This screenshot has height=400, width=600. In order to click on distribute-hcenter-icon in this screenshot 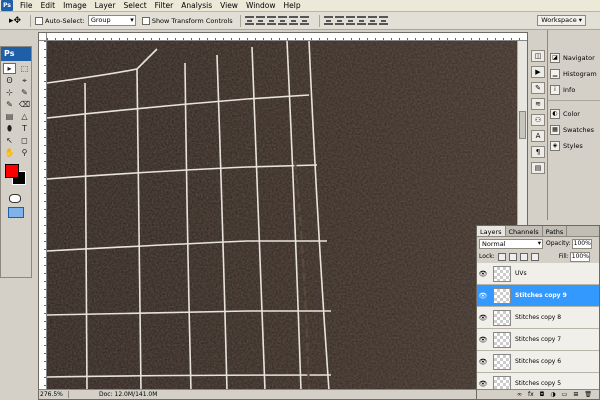, I will do `click(372, 20)`.